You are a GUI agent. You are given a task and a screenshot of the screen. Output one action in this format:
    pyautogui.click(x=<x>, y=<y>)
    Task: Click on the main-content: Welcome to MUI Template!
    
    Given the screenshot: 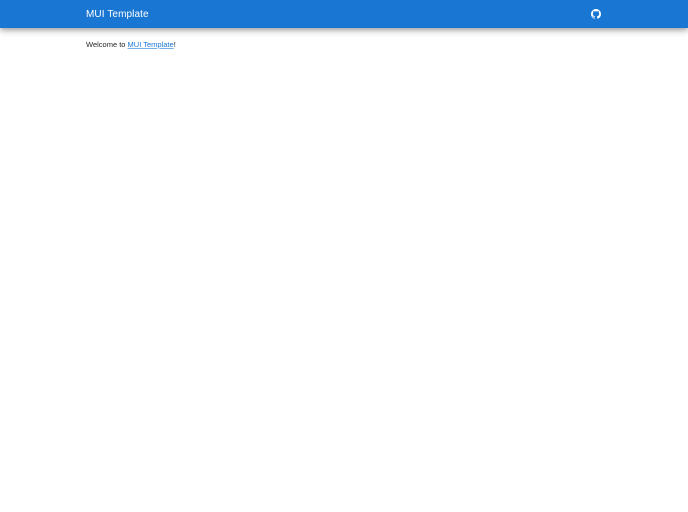 What is the action you would take?
    pyautogui.click(x=131, y=44)
    